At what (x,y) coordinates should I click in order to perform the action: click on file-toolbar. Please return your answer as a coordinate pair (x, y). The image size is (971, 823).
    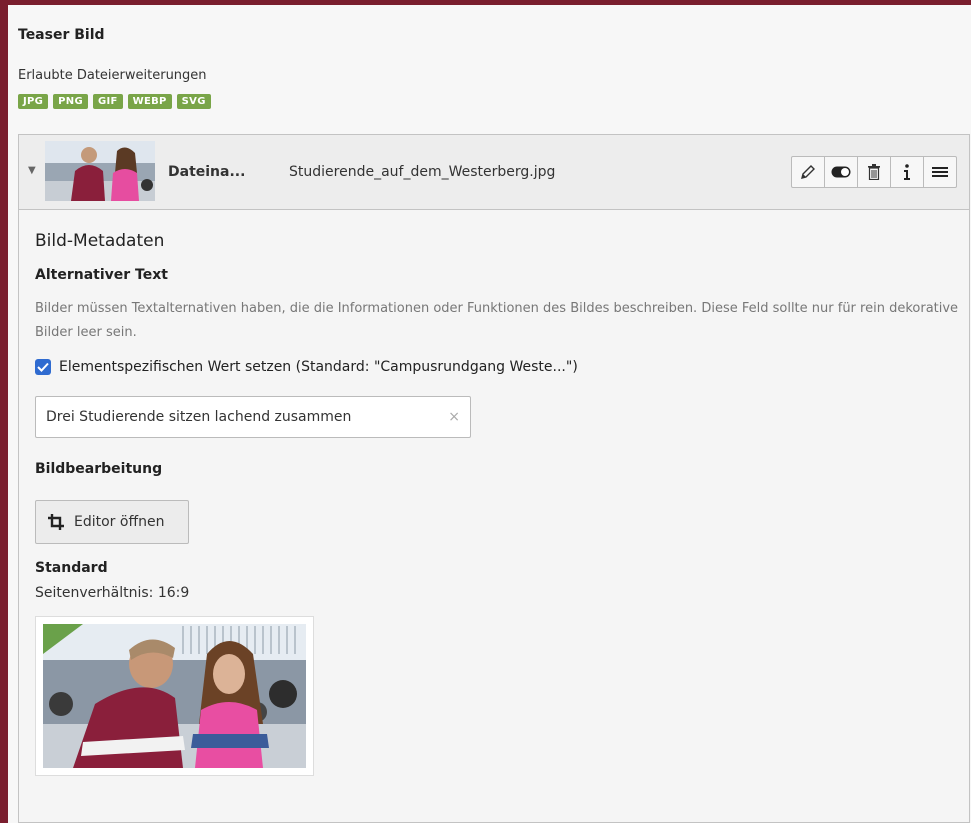
    Looking at the image, I should click on (874, 172).